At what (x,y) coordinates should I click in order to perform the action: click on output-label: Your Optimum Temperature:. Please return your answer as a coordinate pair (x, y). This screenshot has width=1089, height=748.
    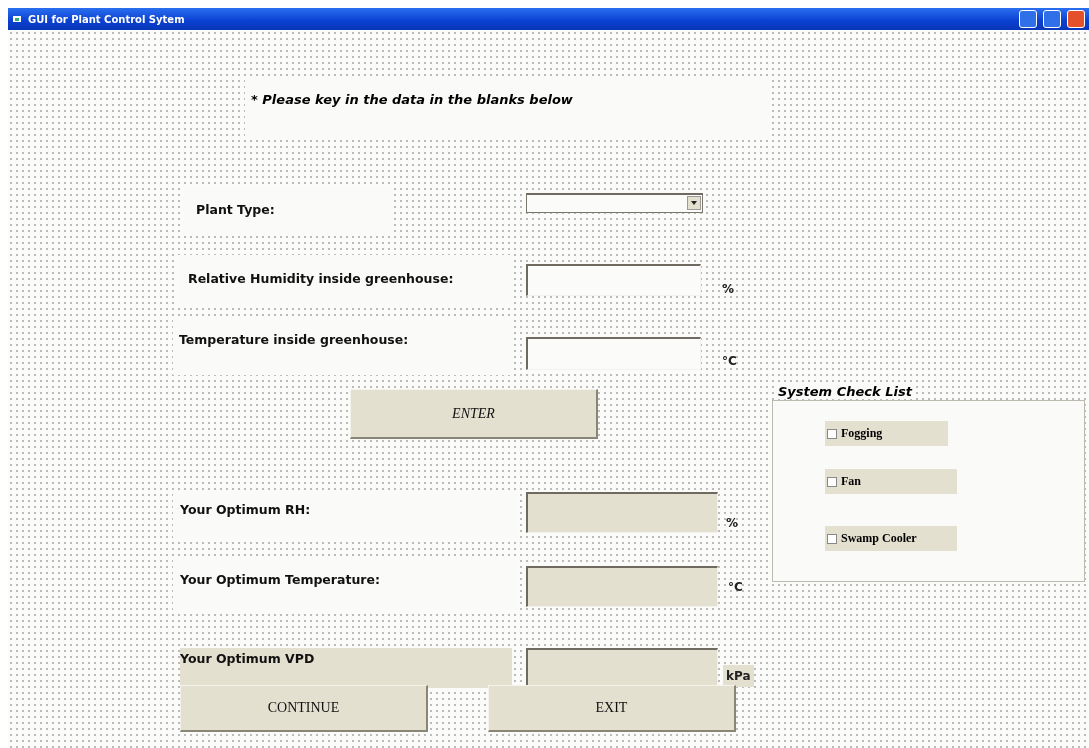
    Looking at the image, I should click on (345, 585).